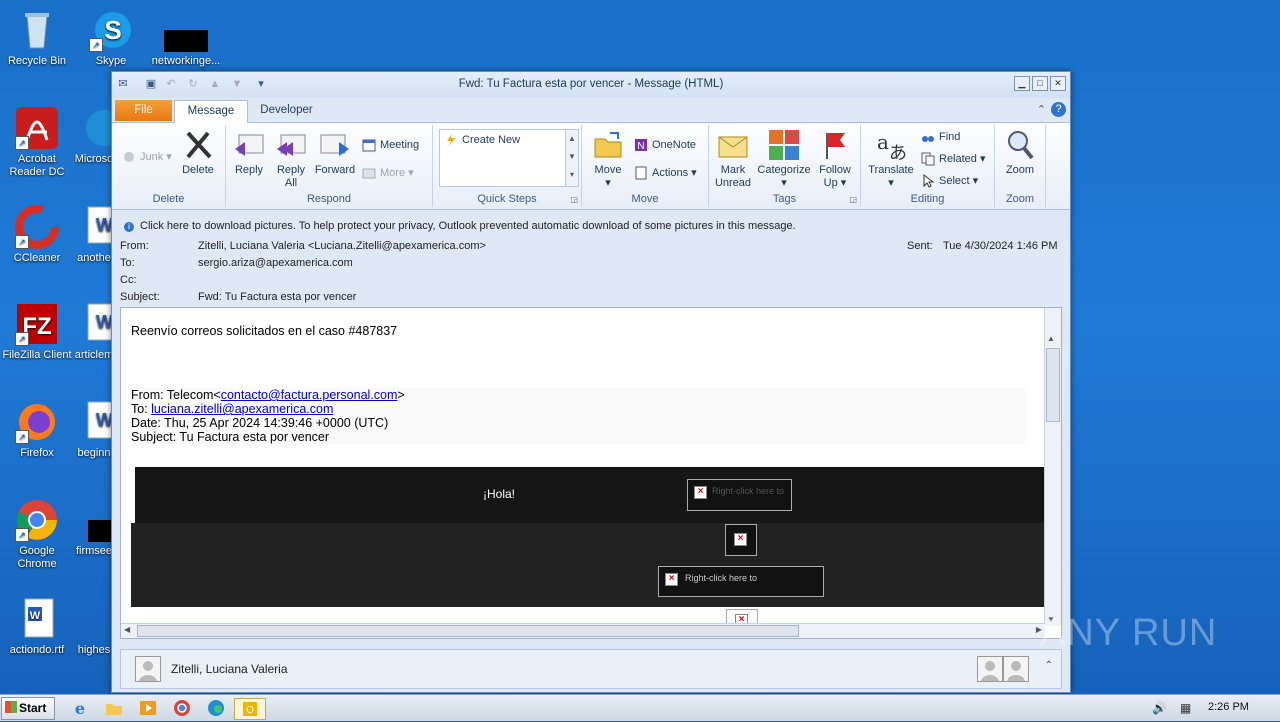 The height and width of the screenshot is (722, 1280). What do you see at coordinates (229, 669) in the screenshot?
I see `people-pane-name: Zitelli, Luciana Valeria` at bounding box center [229, 669].